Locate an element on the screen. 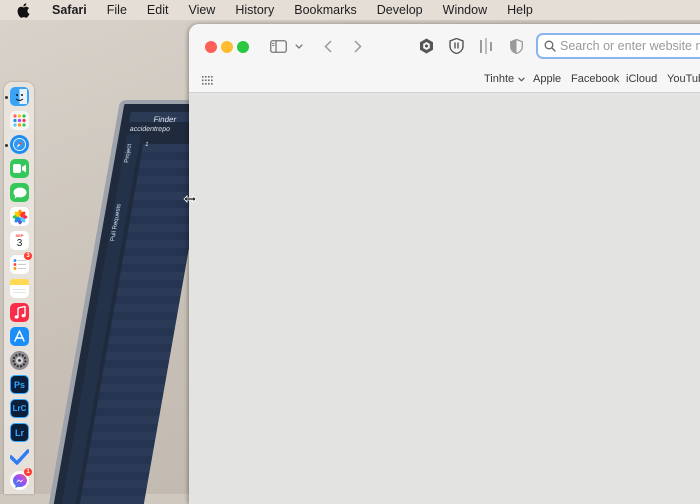 Image resolution: width=700 pixels, height=504 pixels. reminders-icon: 3 is located at coordinates (21, 263).